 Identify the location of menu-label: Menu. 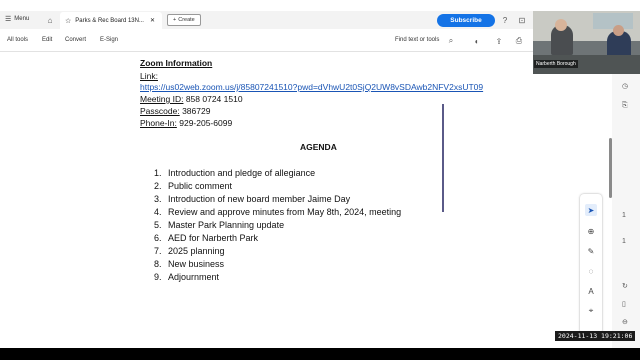
(22, 19).